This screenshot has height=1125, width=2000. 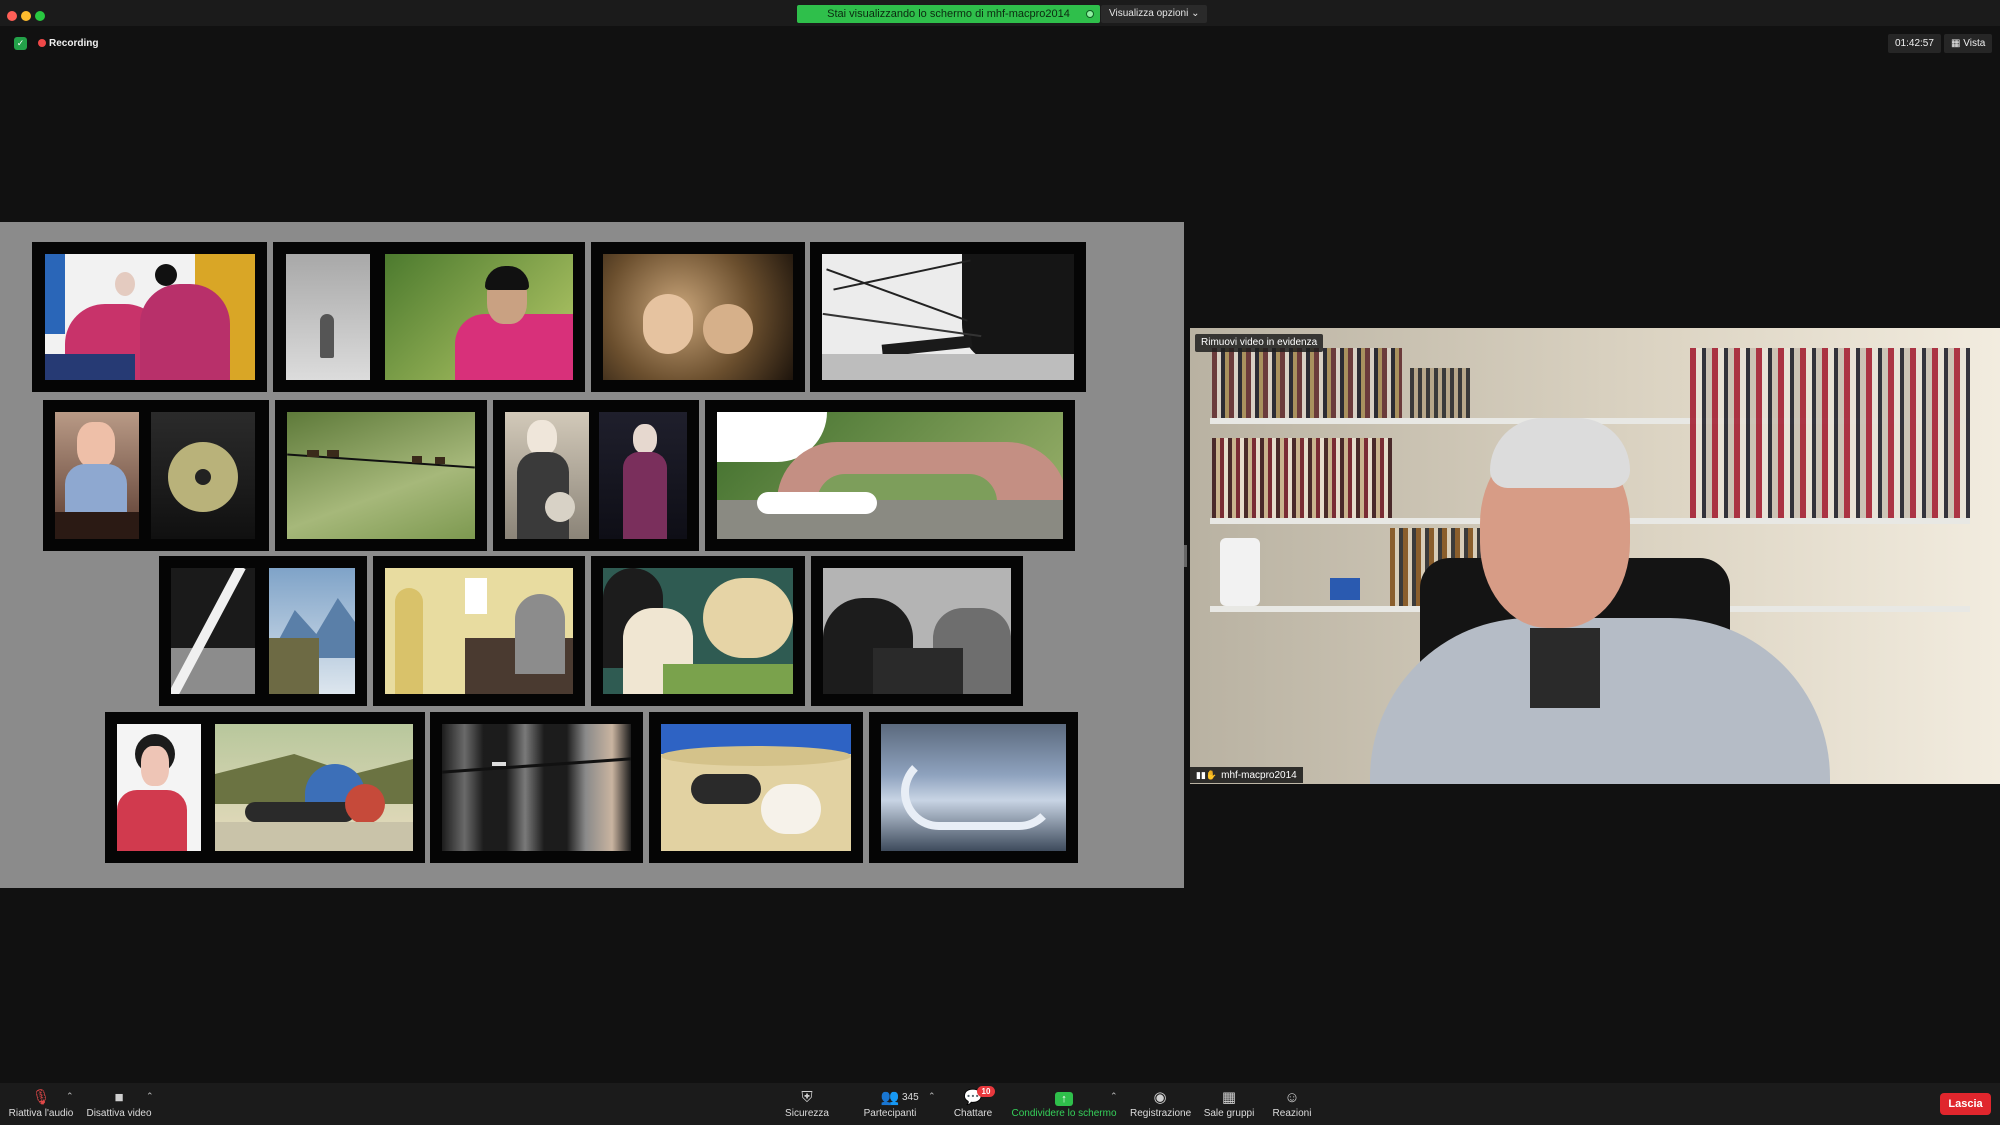 What do you see at coordinates (1090, 14) in the screenshot?
I see `share-indicator-icon` at bounding box center [1090, 14].